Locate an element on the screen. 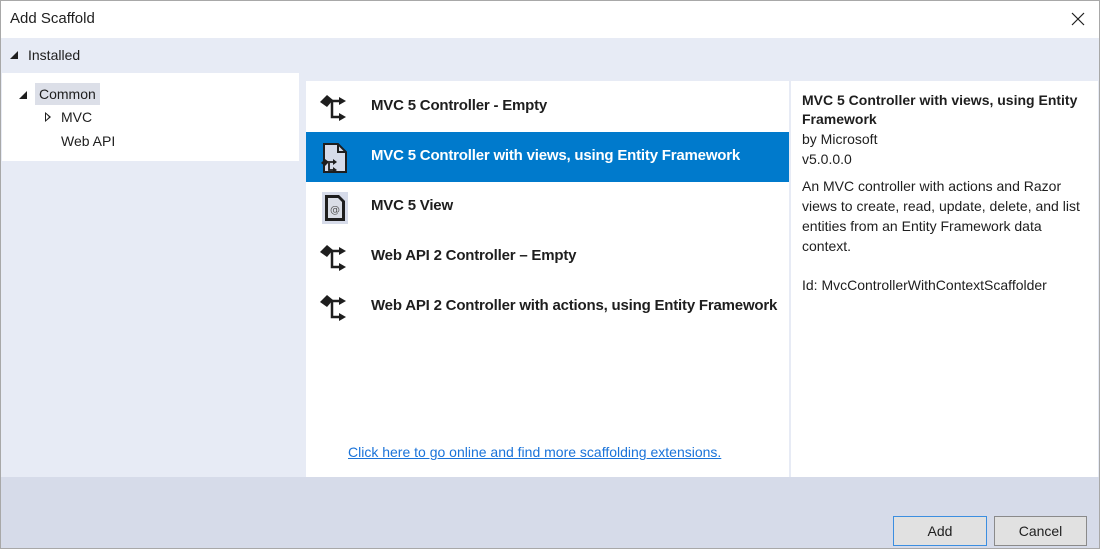  view-file-icon: @ is located at coordinates (335, 208).